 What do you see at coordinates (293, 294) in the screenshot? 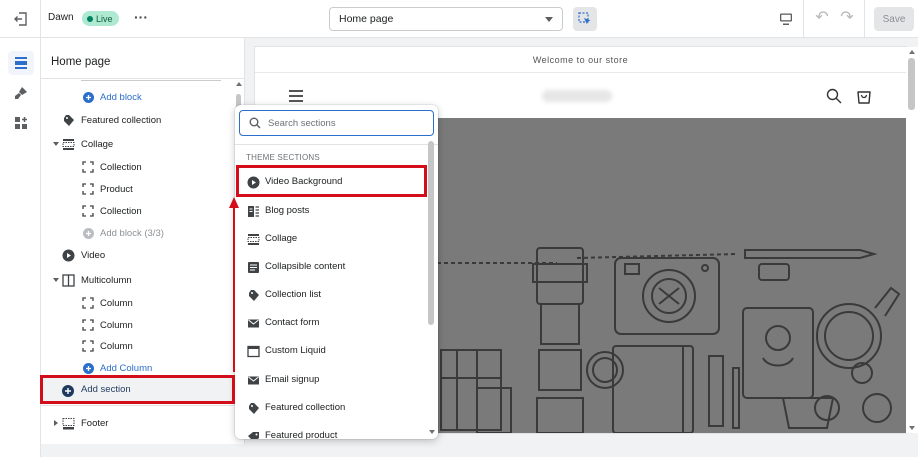
I see `option-label: Collection list` at bounding box center [293, 294].